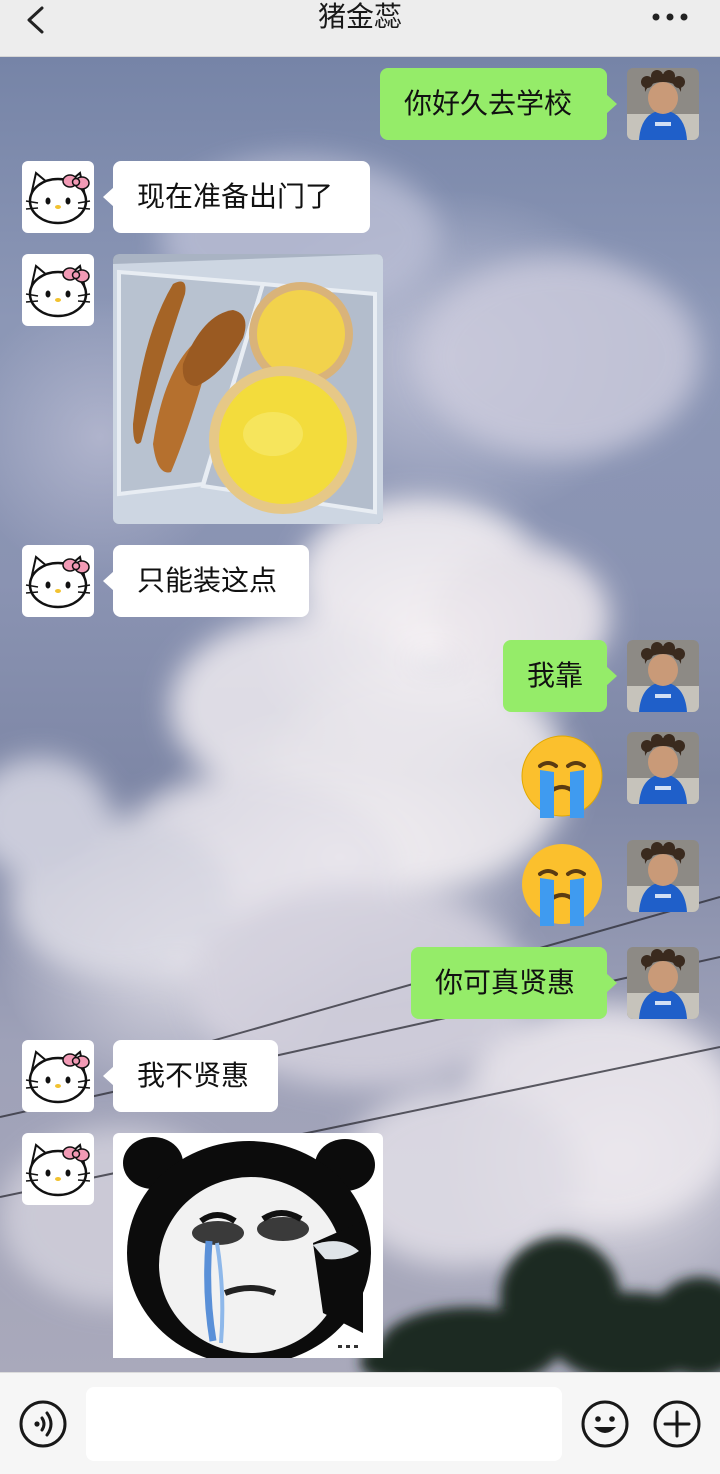 The image size is (720, 1474). I want to click on emoji-button, so click(605, 1424).